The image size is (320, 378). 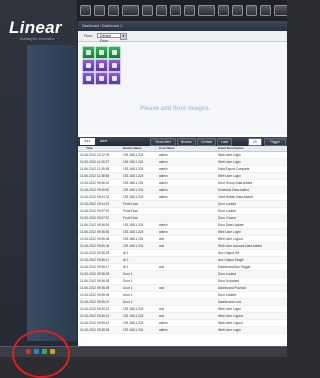 What do you see at coordinates (35, 27) in the screenshot?
I see `app-logo: Linear` at bounding box center [35, 27].